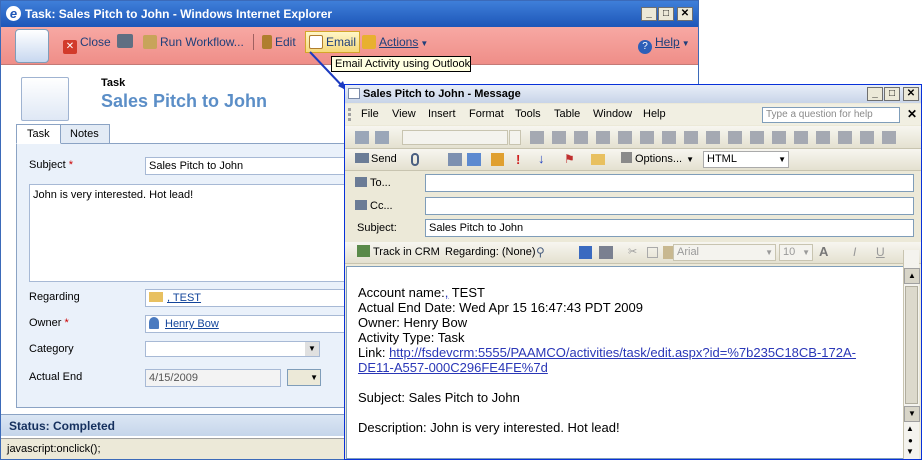 Image resolution: width=922 pixels, height=460 pixels. What do you see at coordinates (515, 137) in the screenshot?
I see `font-select-disabled` at bounding box center [515, 137].